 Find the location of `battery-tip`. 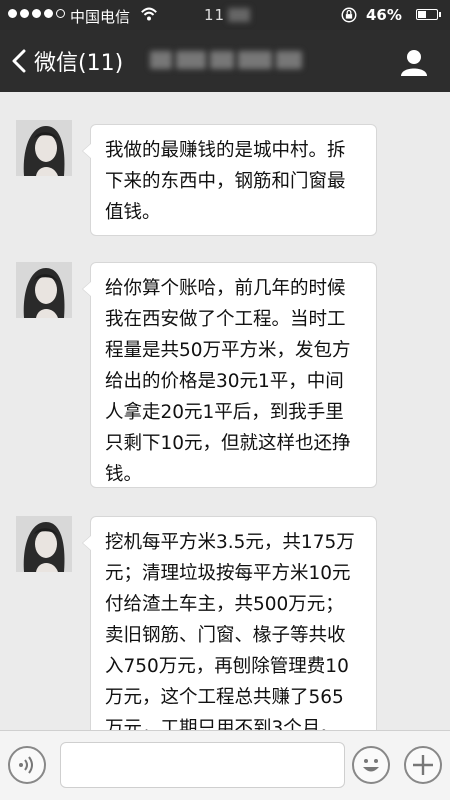

battery-tip is located at coordinates (440, 14).